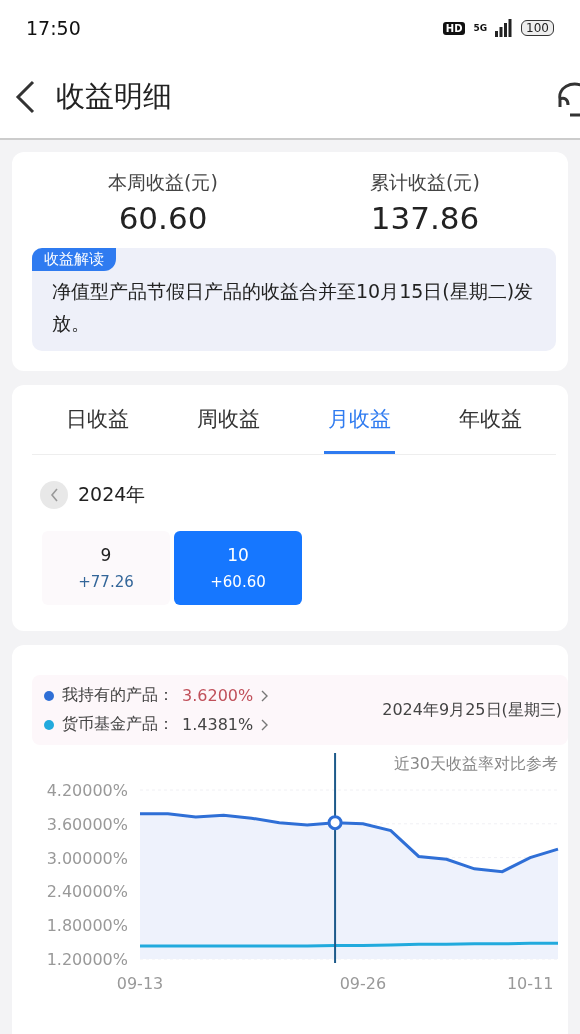 The image size is (580, 1034). I want to click on x-axis-label: 10-11, so click(530, 983).